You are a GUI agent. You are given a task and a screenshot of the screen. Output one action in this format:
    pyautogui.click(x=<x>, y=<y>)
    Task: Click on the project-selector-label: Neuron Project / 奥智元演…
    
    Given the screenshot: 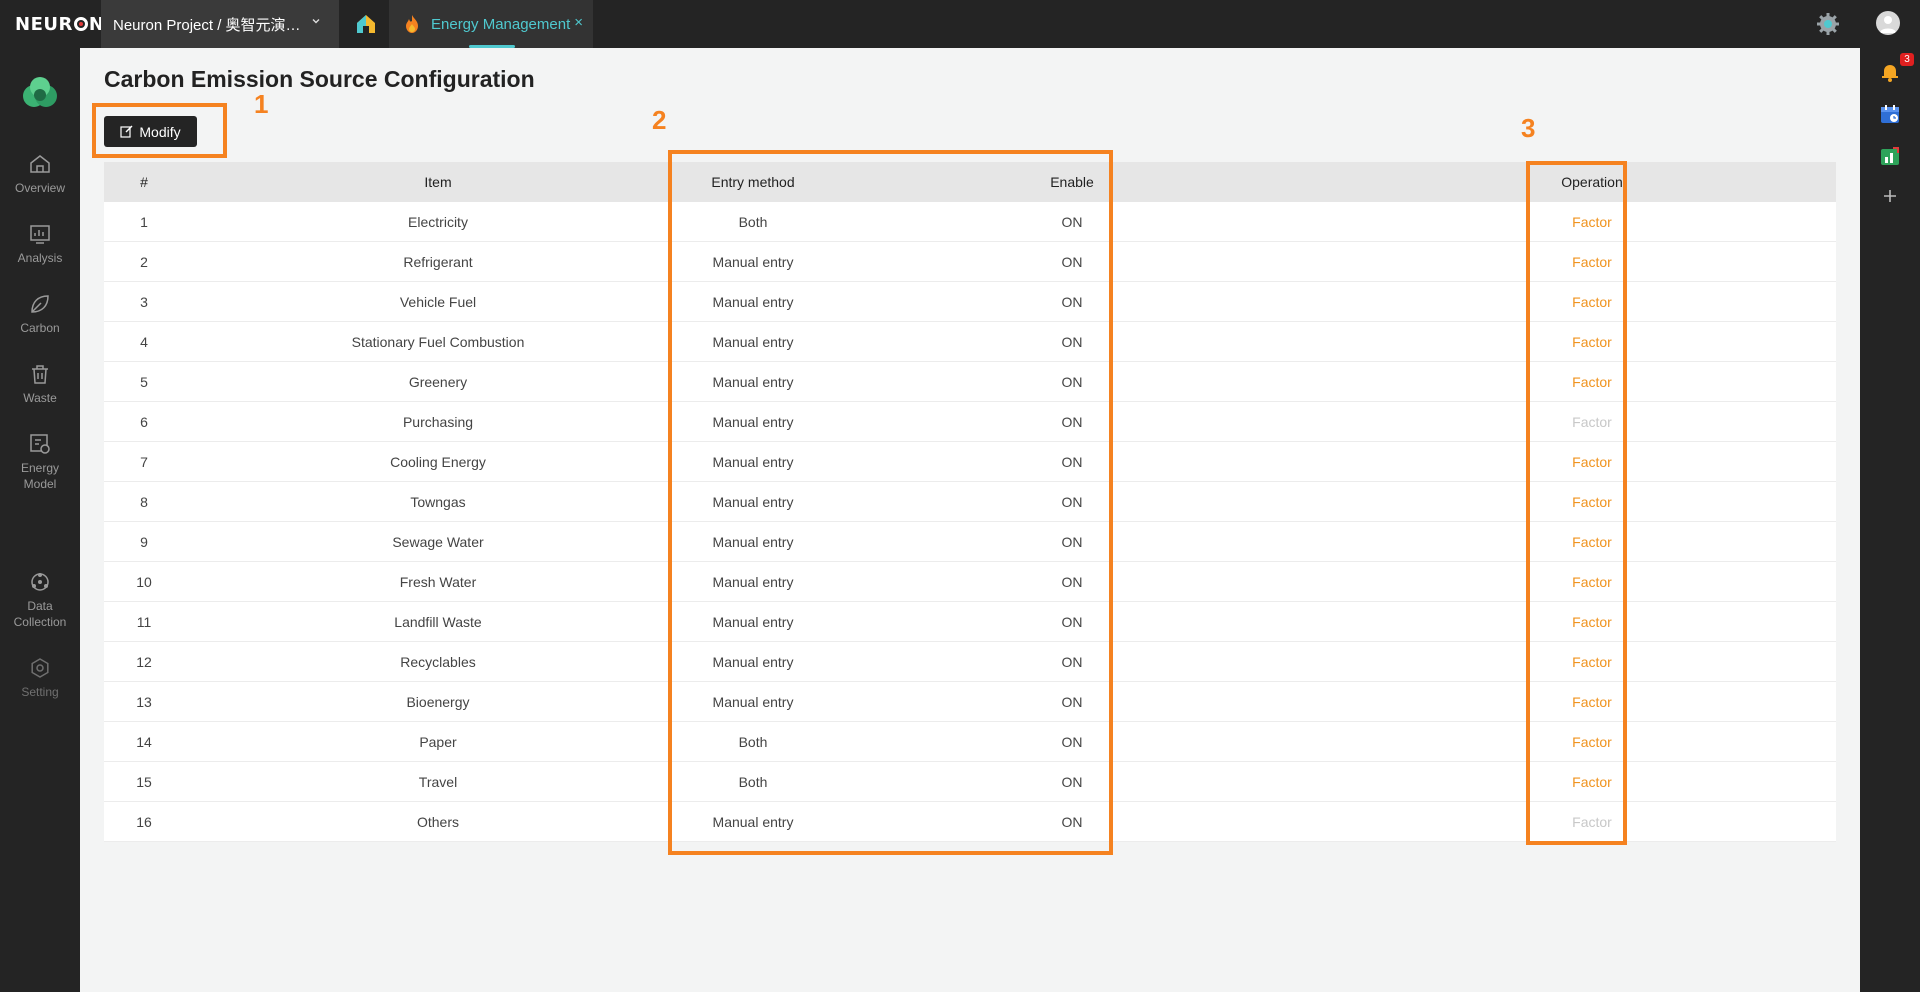 What is the action you would take?
    pyautogui.click(x=207, y=25)
    